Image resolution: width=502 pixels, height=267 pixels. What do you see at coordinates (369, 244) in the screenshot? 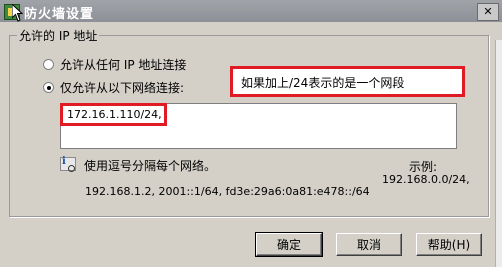
I see `cancel-button: 取消` at bounding box center [369, 244].